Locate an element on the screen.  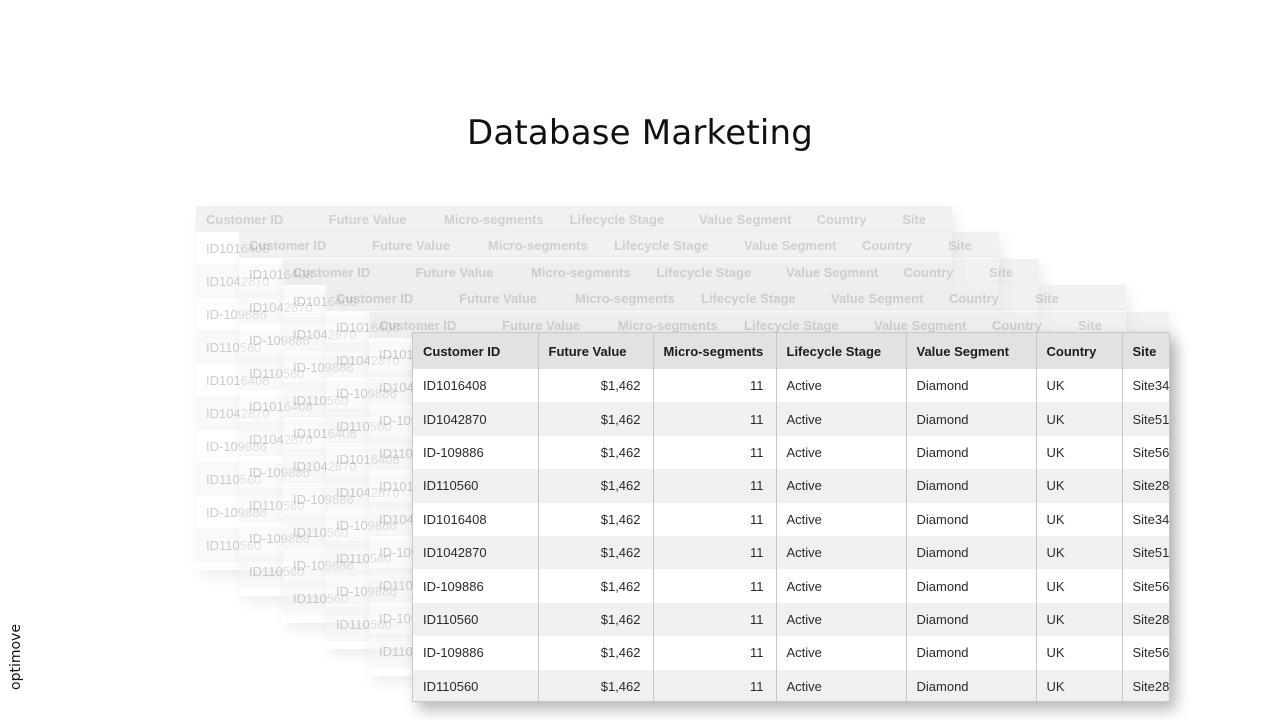
site-cell: Site56 is located at coordinates (1145, 586).